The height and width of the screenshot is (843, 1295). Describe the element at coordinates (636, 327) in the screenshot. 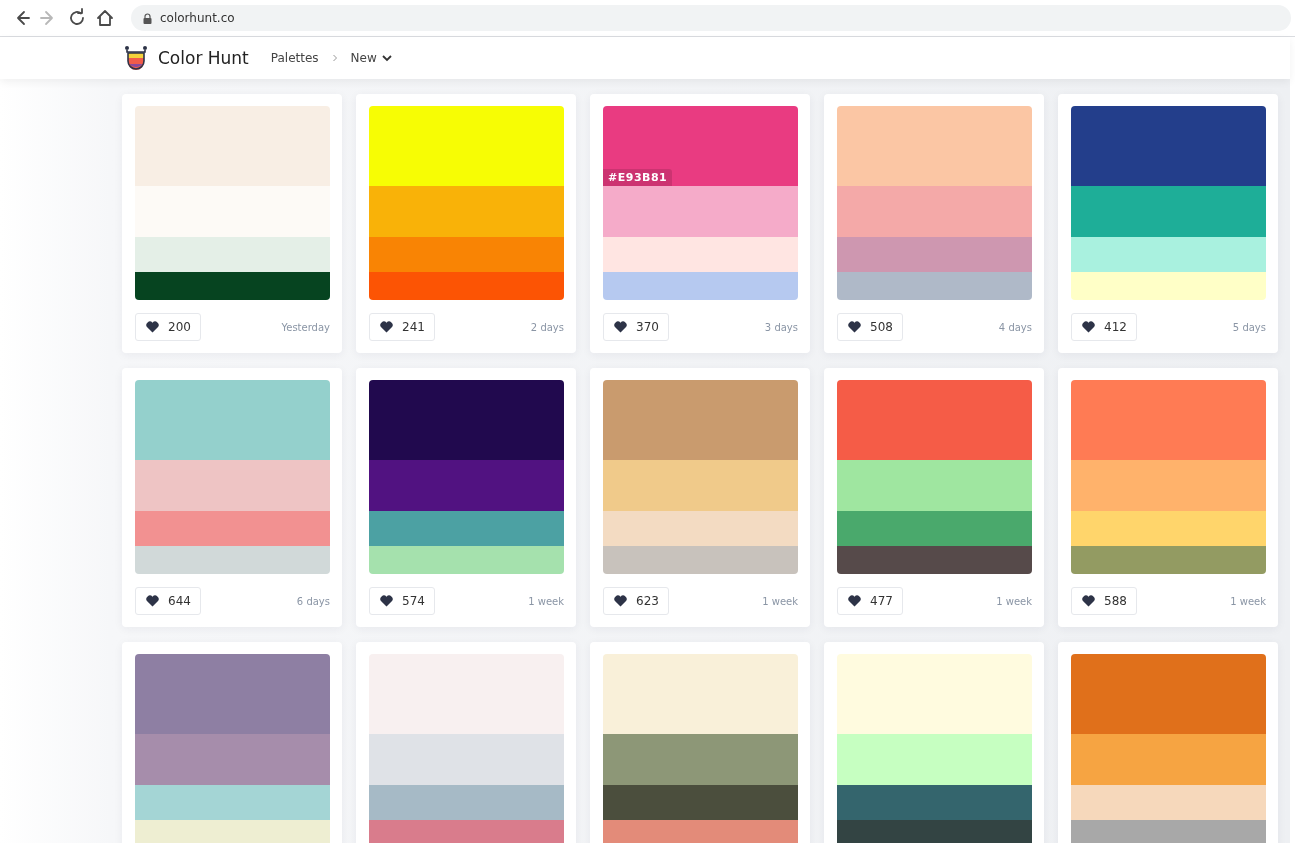

I see `like-button: 370` at that location.